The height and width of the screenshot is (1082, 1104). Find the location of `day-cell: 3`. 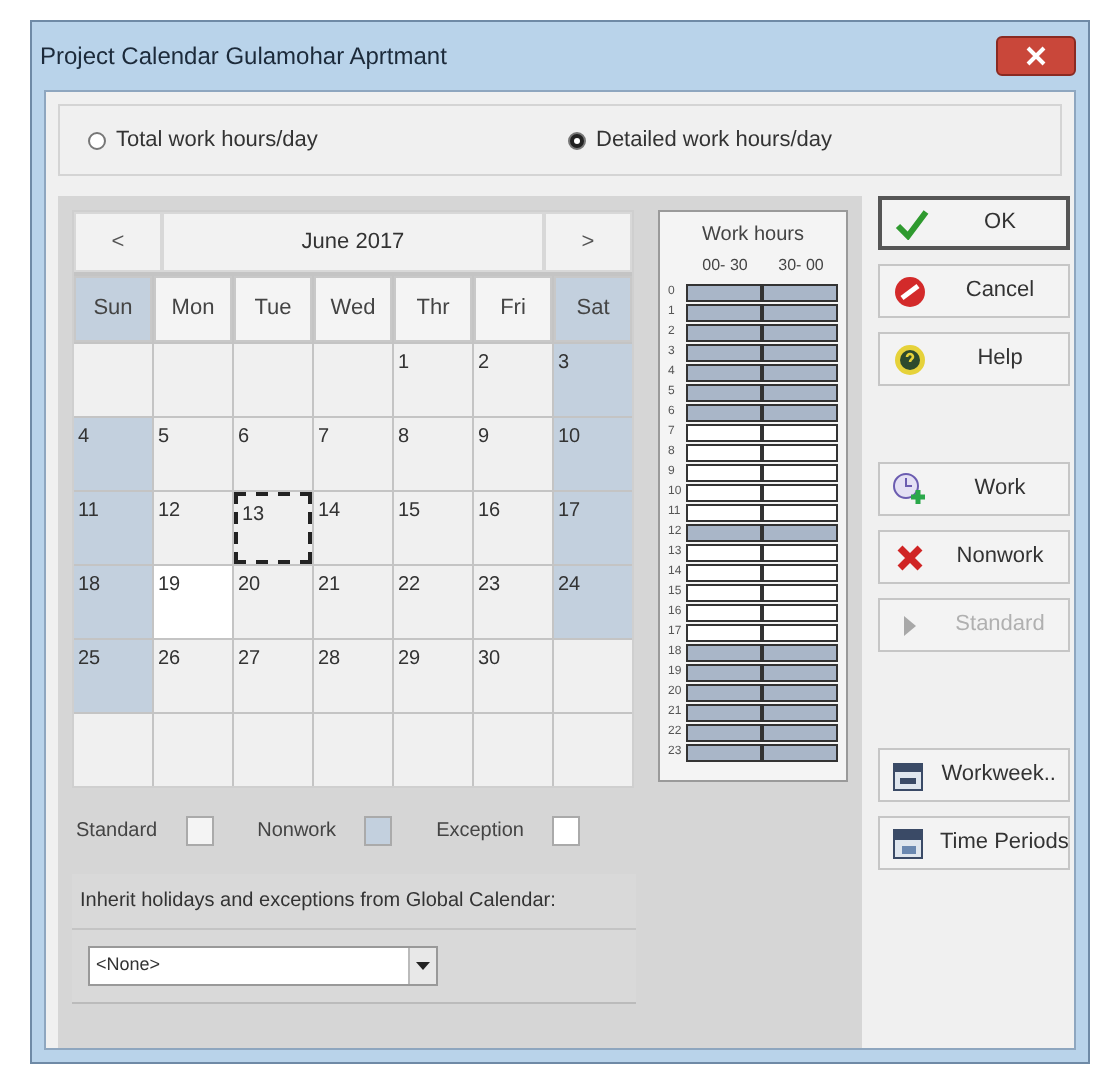

day-cell: 3 is located at coordinates (593, 380).